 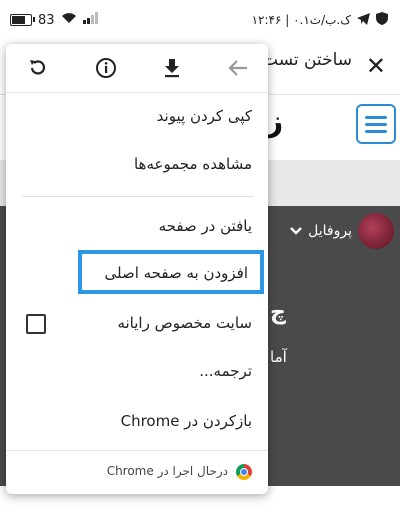 What do you see at coordinates (38, 68) in the screenshot?
I see `refresh-icon` at bounding box center [38, 68].